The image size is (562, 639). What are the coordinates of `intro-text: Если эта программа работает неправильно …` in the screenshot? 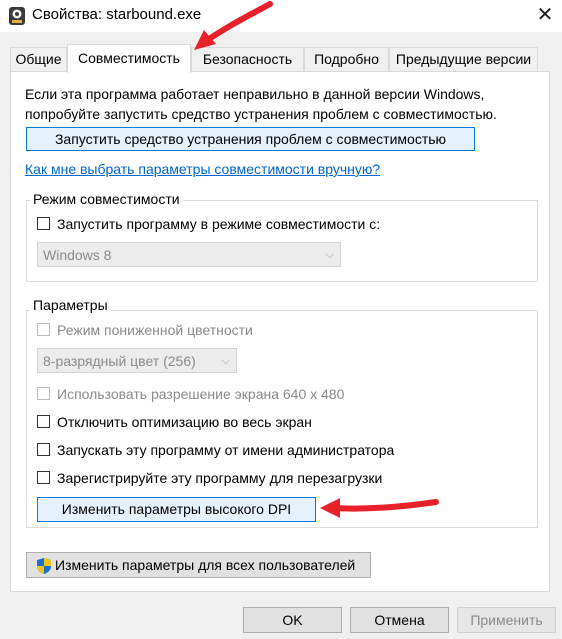 It's located at (275, 104).